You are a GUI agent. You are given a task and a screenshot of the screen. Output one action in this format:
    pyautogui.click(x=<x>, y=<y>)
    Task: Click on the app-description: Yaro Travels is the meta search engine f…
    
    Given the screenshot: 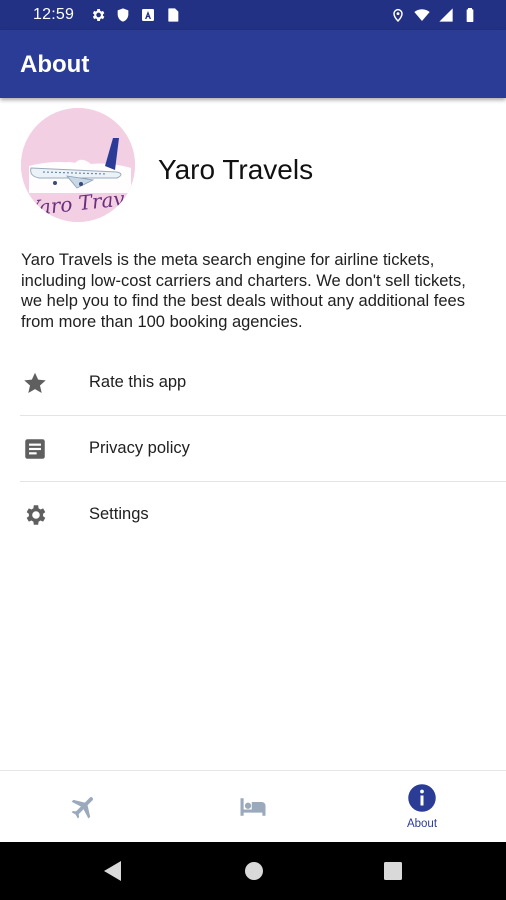 What is the action you would take?
    pyautogui.click(x=243, y=291)
    